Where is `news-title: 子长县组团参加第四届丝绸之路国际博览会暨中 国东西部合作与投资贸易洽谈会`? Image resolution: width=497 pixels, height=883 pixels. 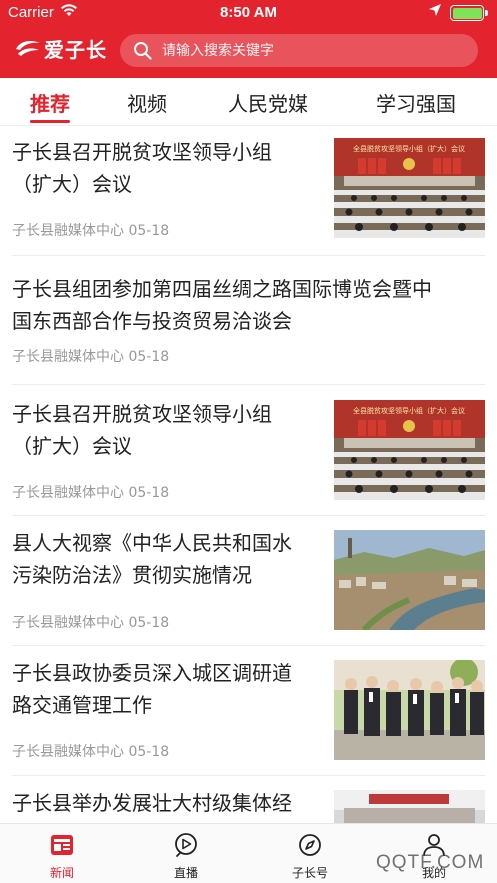
news-title: 子长县组团参加第四届丝绸之路国际博览会暨中 国东西部合作与投资贸易洽谈会 is located at coordinates (222, 305).